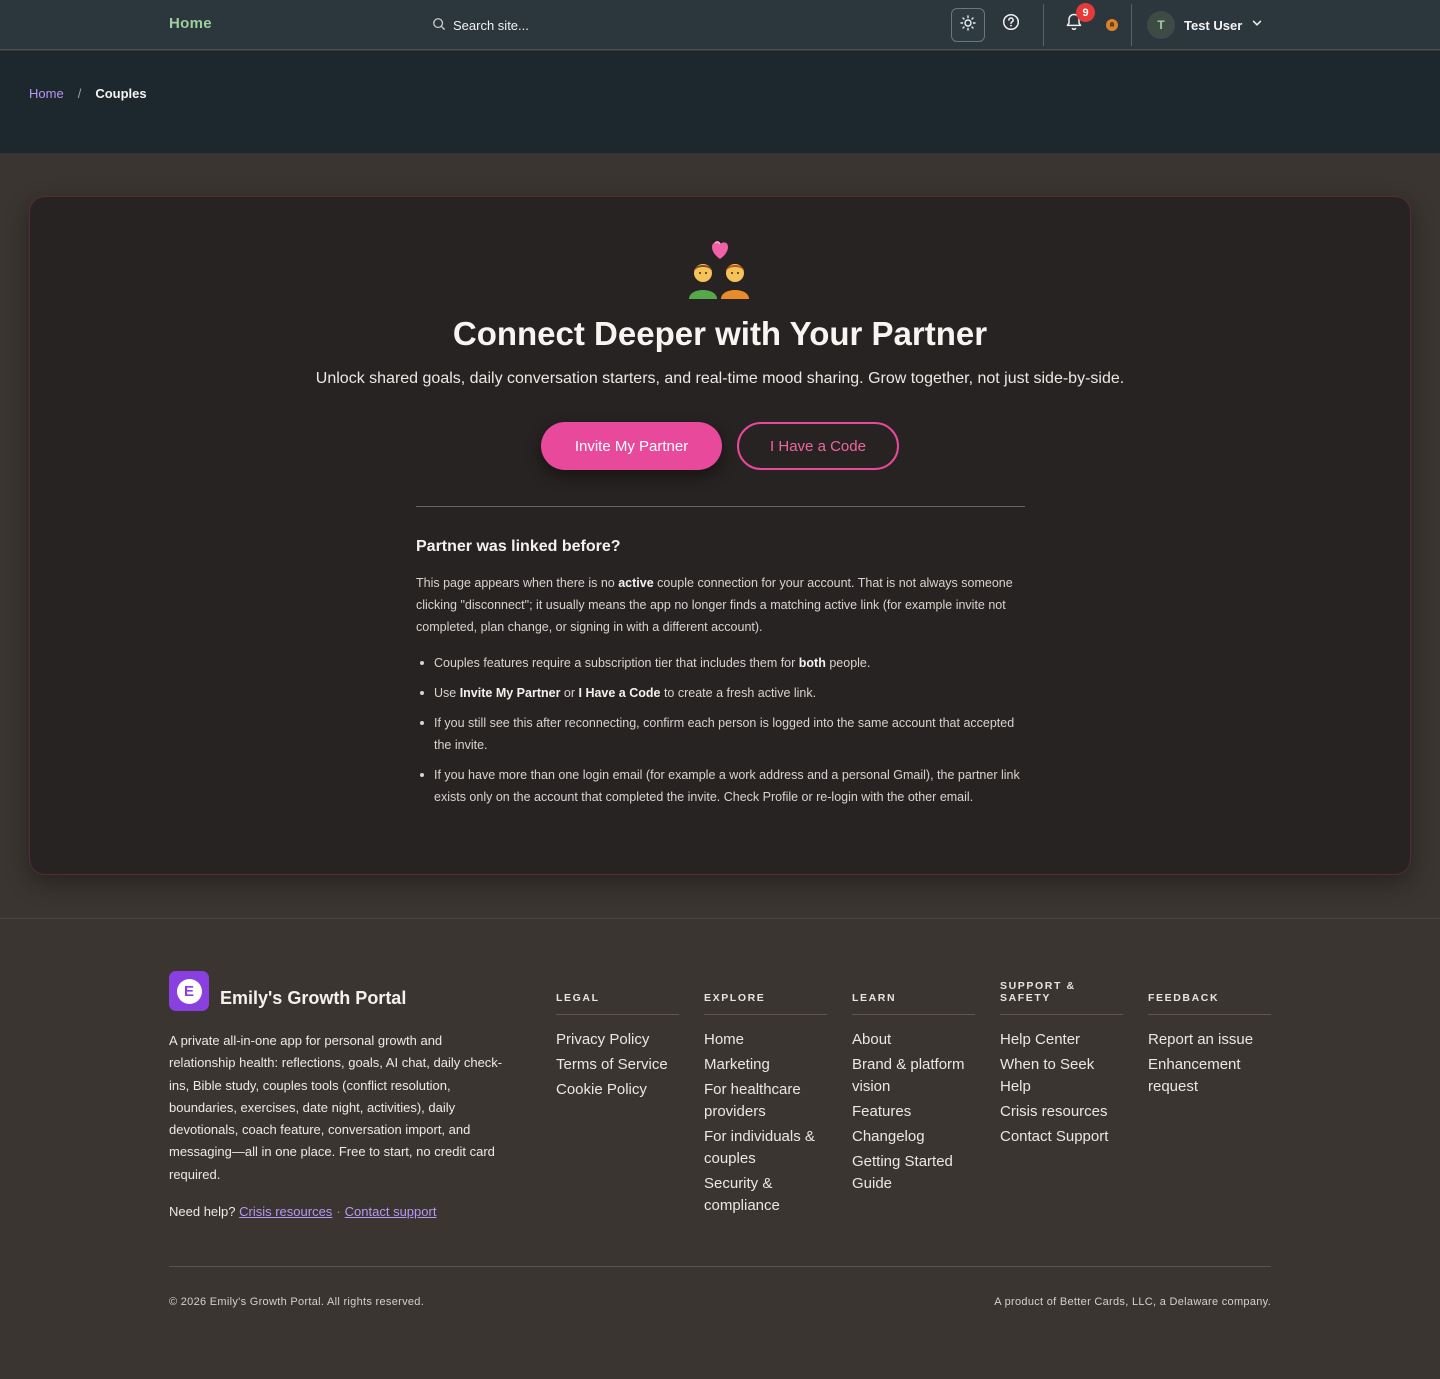 The image size is (1440, 1379). What do you see at coordinates (818, 446) in the screenshot?
I see `have-code-button: I Have a Code` at bounding box center [818, 446].